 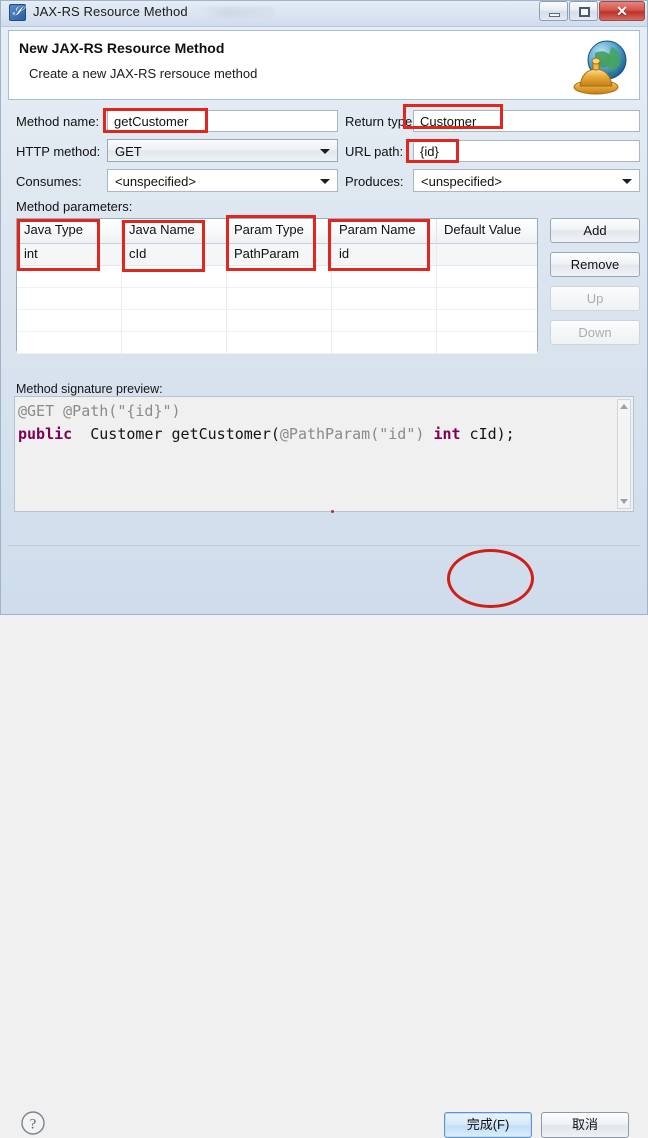 What do you see at coordinates (595, 230) in the screenshot?
I see `add-button: Add` at bounding box center [595, 230].